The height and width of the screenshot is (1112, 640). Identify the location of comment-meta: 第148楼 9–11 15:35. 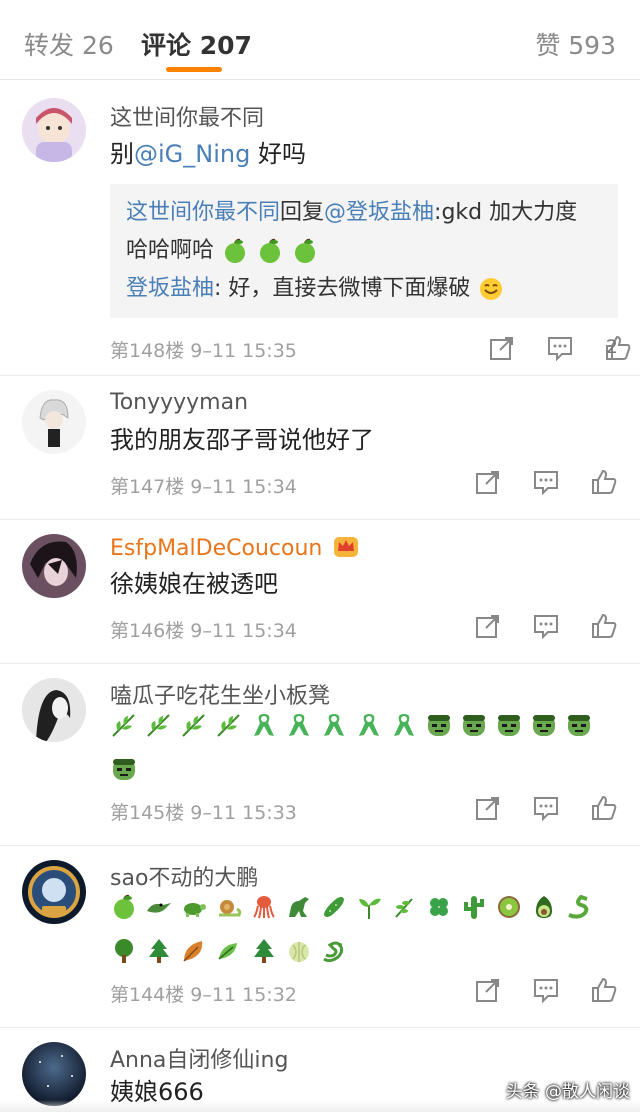
(203, 351).